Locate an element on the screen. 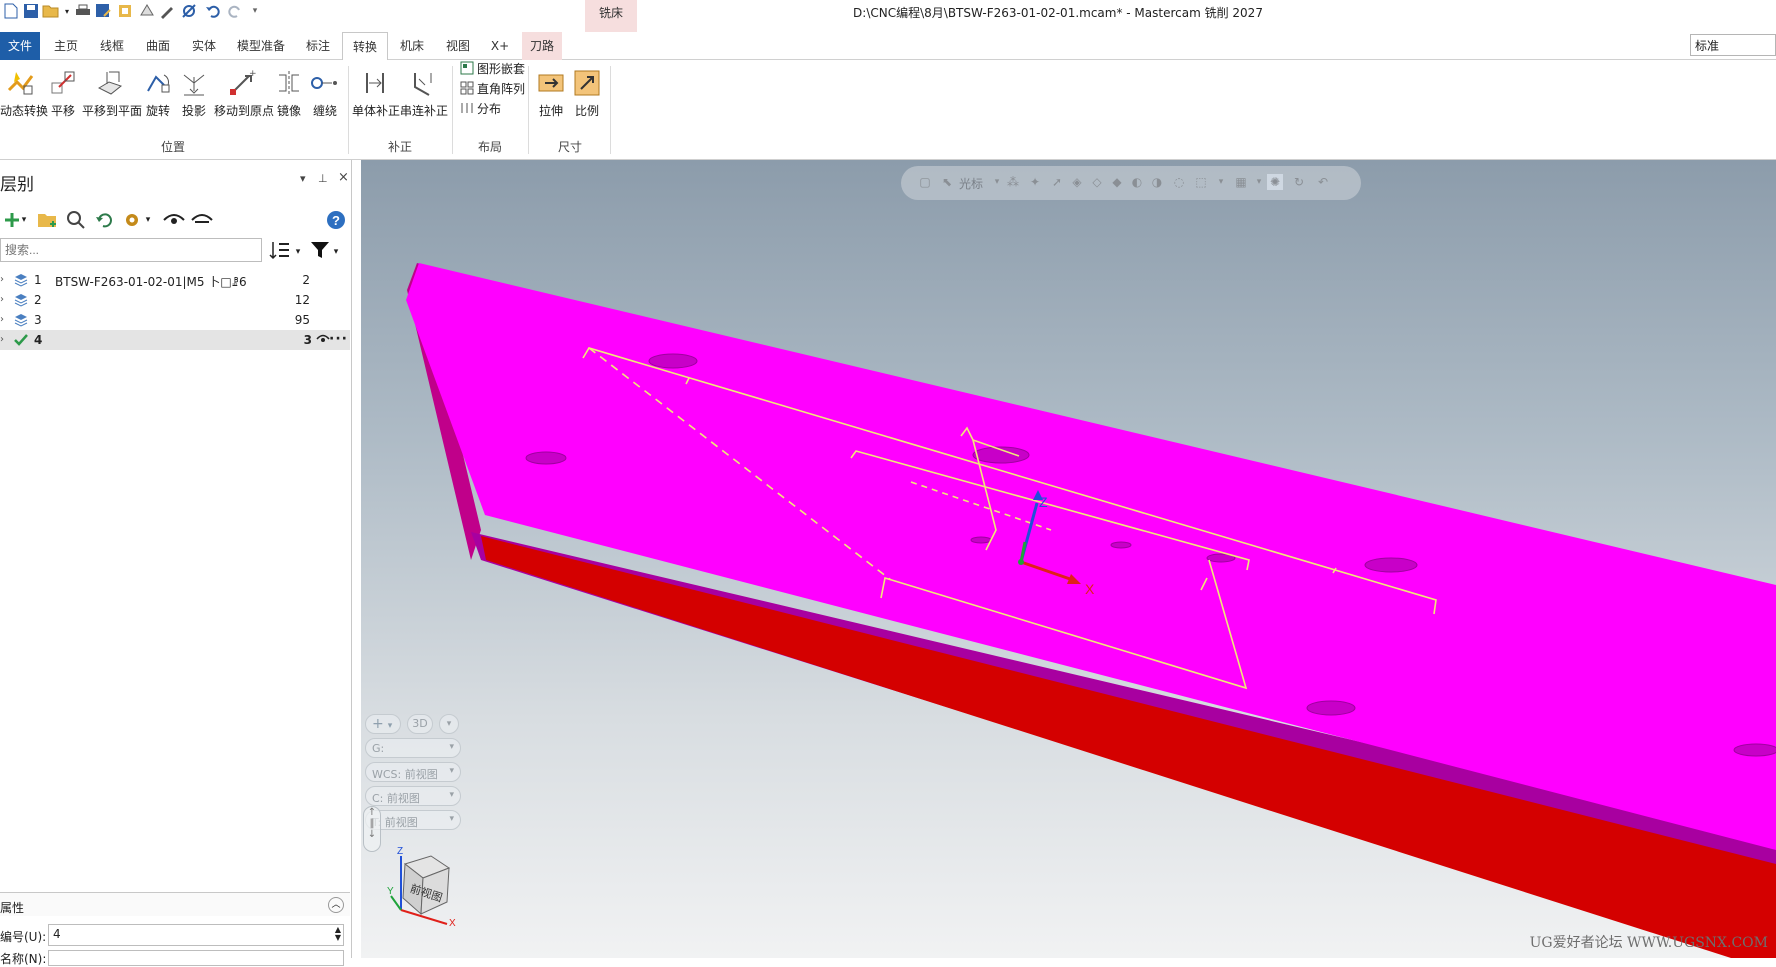 The image size is (1776, 967). body-select-icon: ◐ is located at coordinates (1137, 182).